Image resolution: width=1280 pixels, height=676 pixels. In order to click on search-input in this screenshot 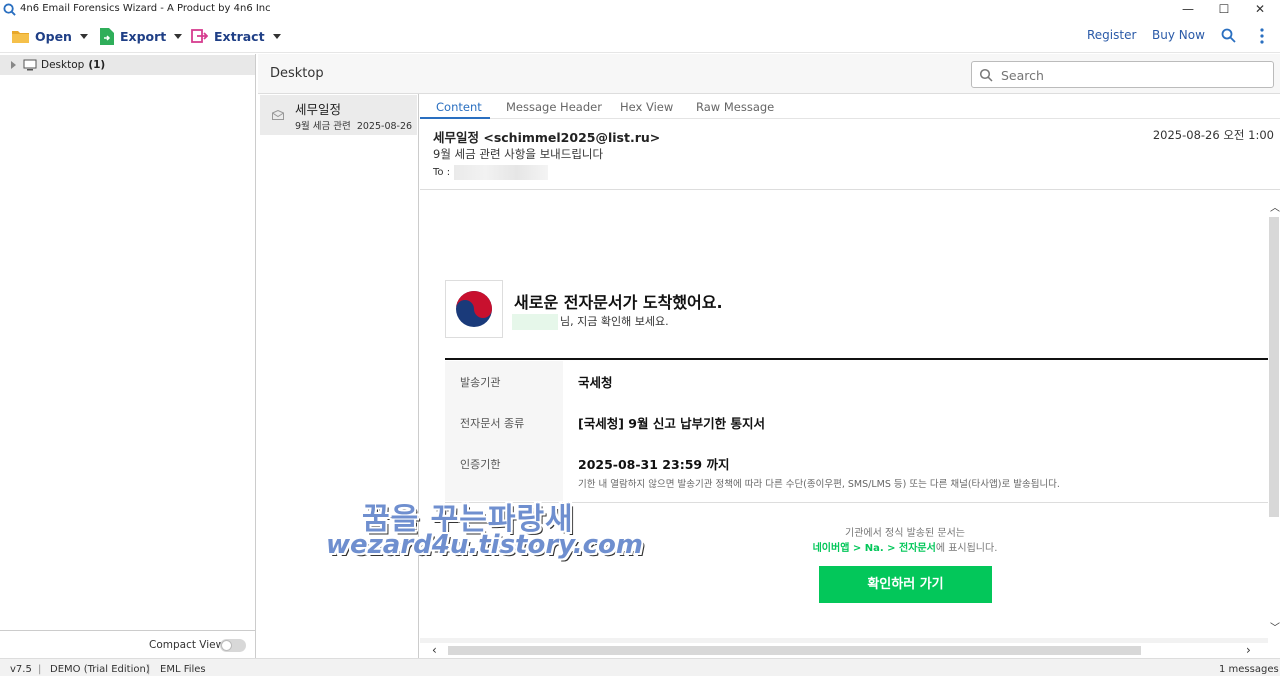, I will do `click(1131, 75)`.